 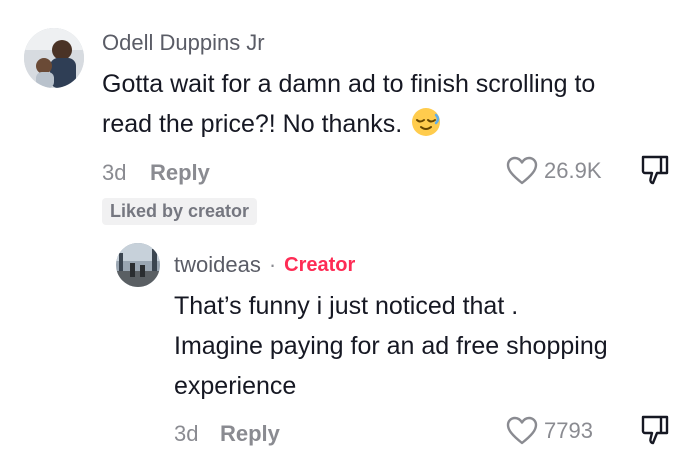 I want to click on reply-author: twoideas, so click(x=217, y=265).